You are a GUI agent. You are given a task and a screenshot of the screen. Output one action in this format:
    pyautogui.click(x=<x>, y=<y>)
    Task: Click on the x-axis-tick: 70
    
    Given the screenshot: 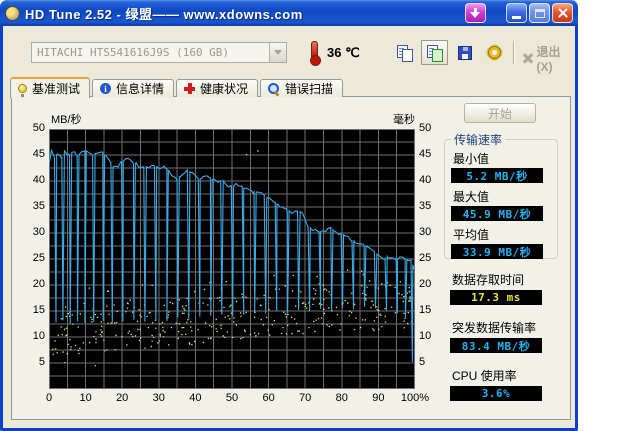 What is the action you would take?
    pyautogui.click(x=305, y=398)
    